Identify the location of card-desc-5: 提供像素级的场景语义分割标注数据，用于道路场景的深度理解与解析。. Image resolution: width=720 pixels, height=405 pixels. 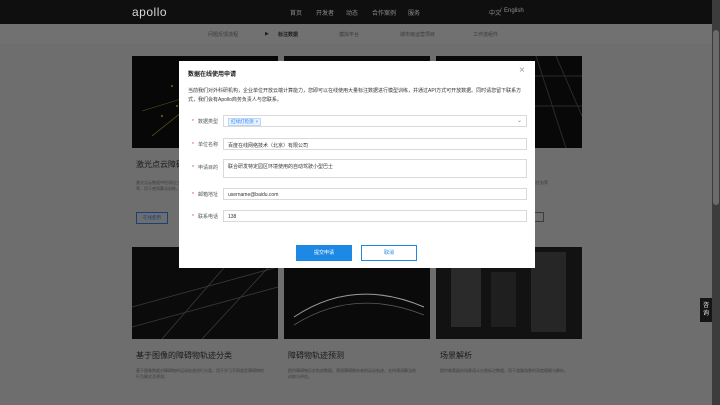
(504, 370).